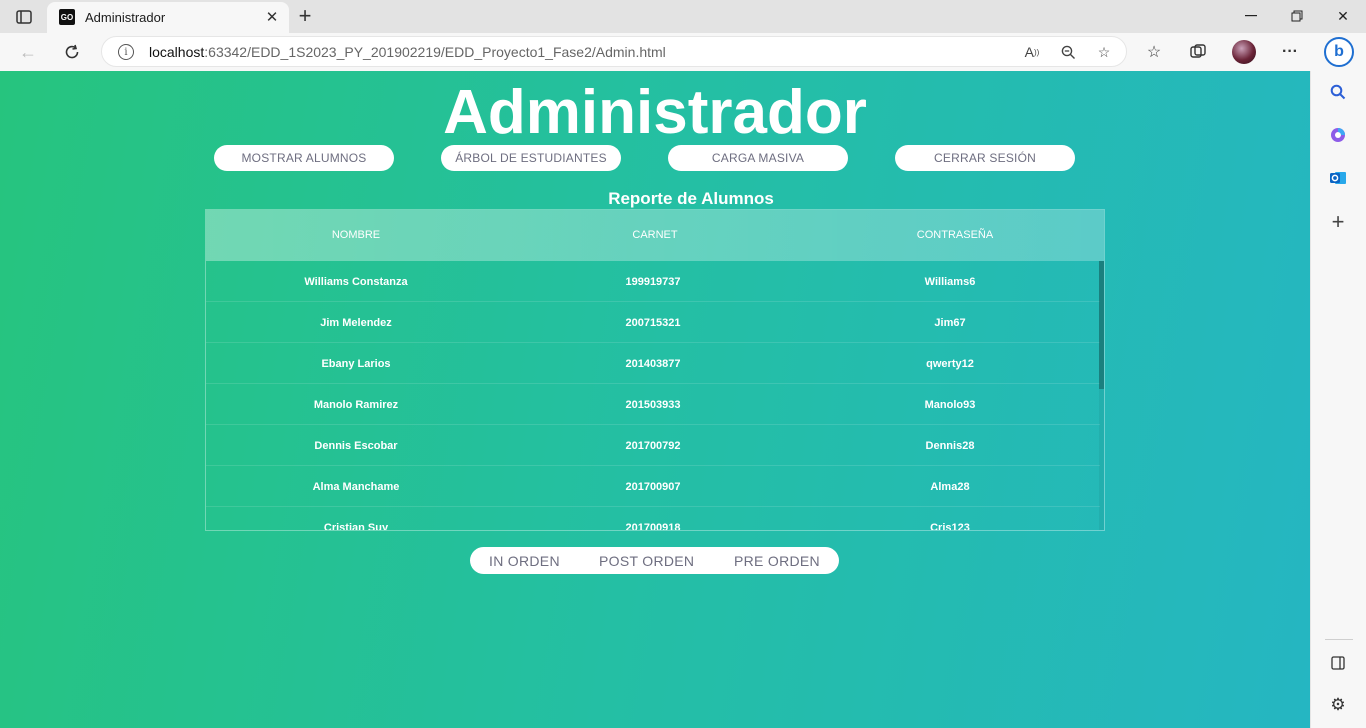 This screenshot has height=728, width=1366. What do you see at coordinates (356, 526) in the screenshot?
I see `cell-nombre: Cristian Suy` at bounding box center [356, 526].